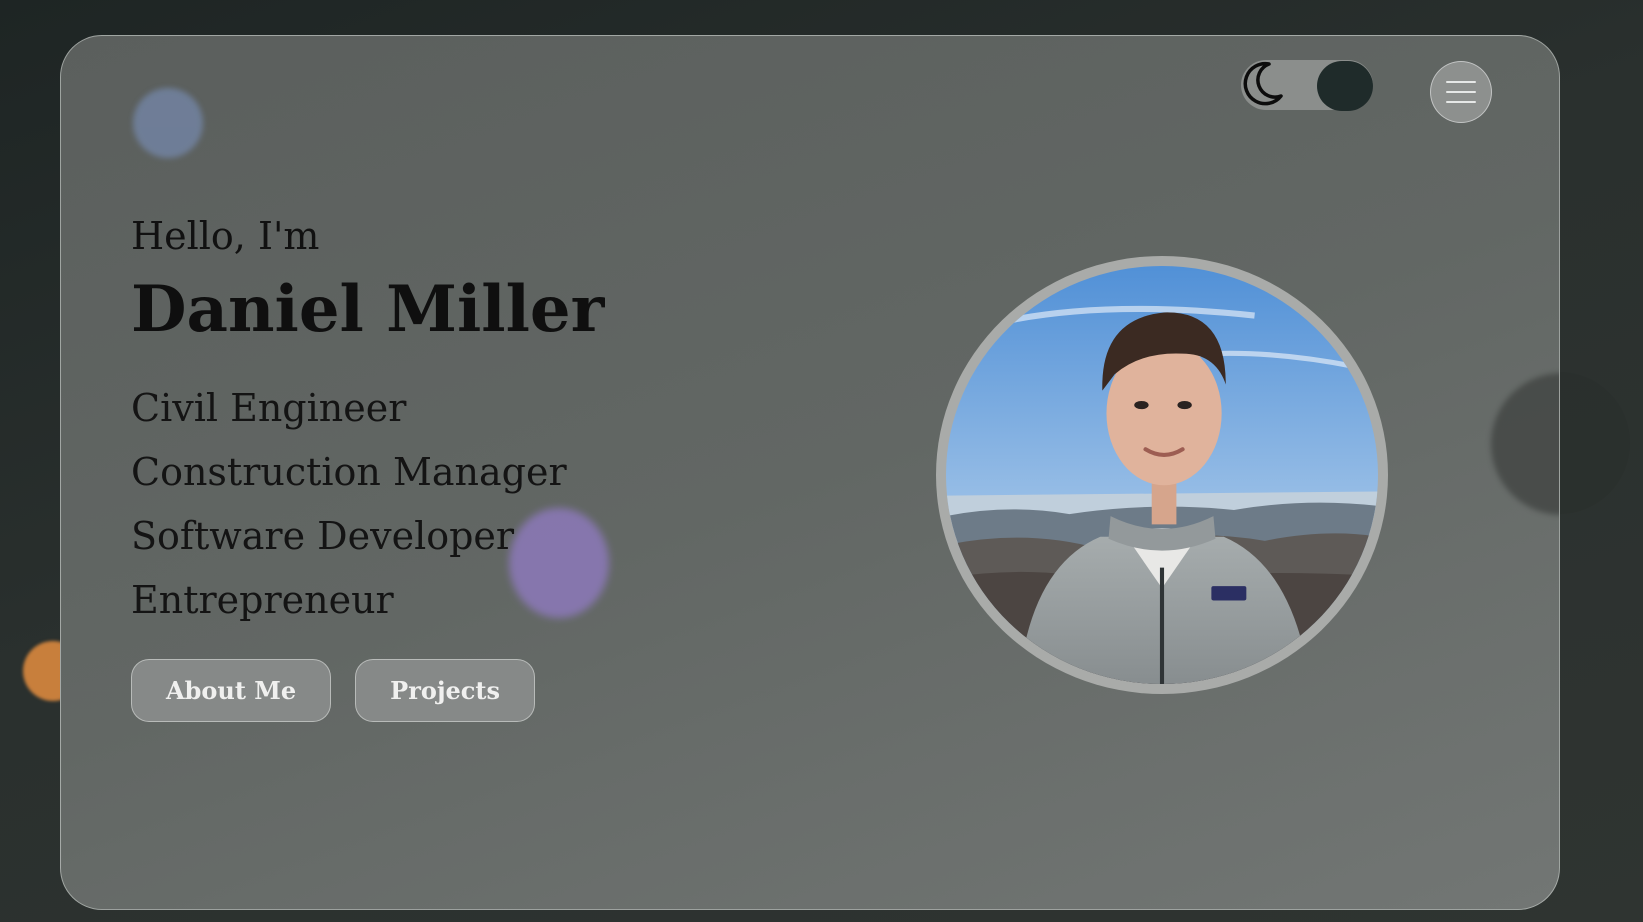 The image size is (1643, 922). I want to click on decorative-dark-blob-inner, so click(1525, 444).